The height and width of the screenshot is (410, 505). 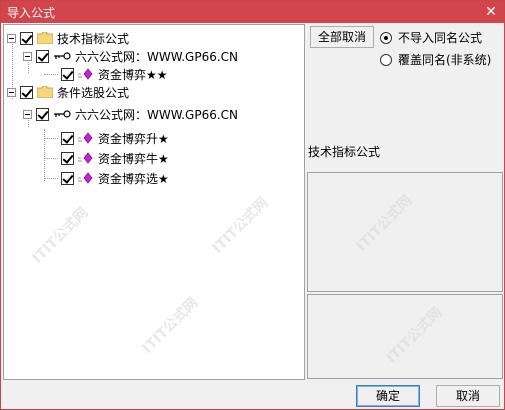 I want to click on formula-label: 资金博弈升★, so click(x=133, y=138).